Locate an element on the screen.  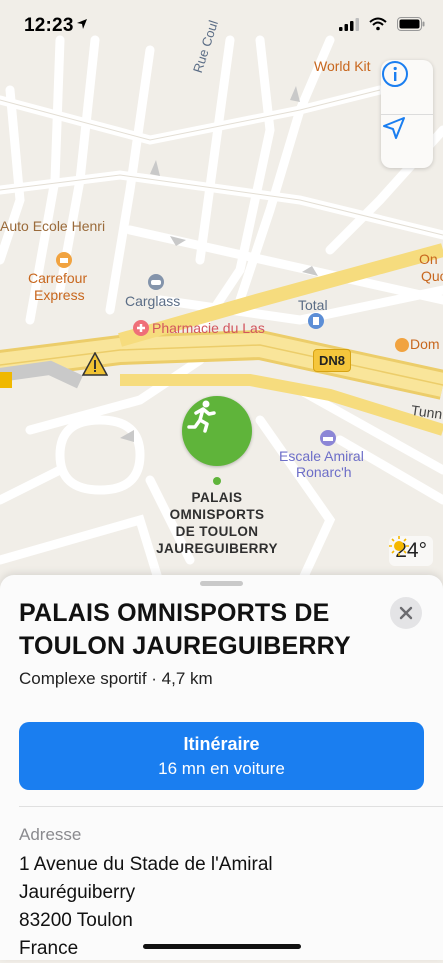
address-line: 83200 Toulon is located at coordinates (76, 920).